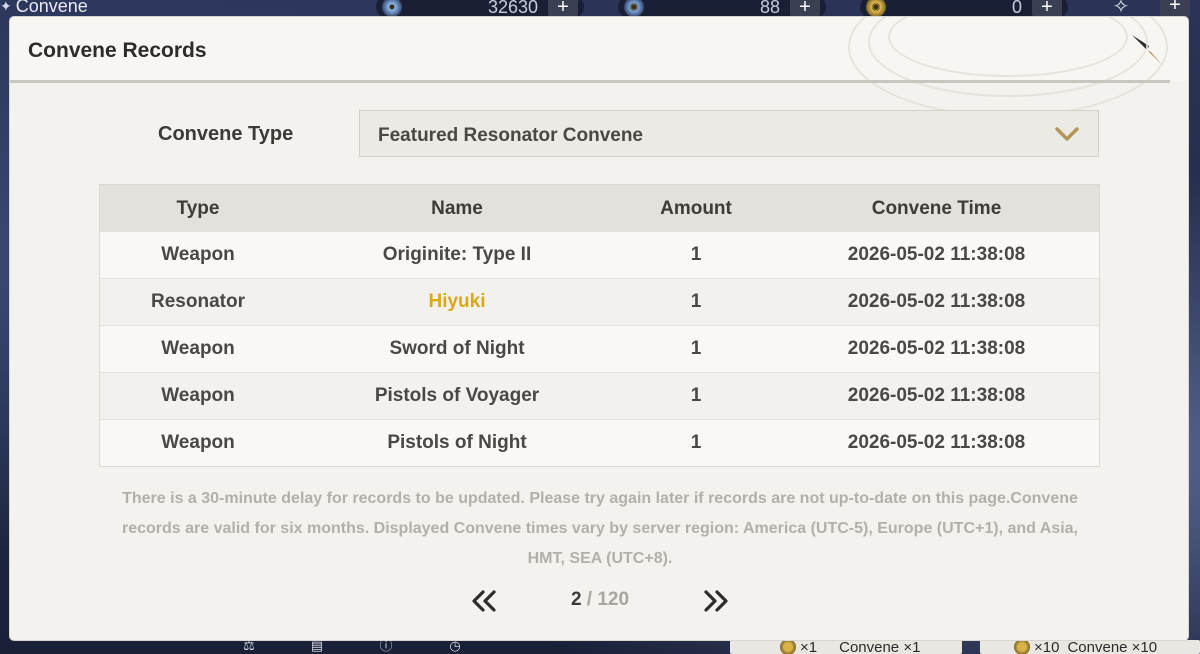 This screenshot has width=1200, height=654. Describe the element at coordinates (457, 442) in the screenshot. I see `cell-name: Pistols of Night` at that location.